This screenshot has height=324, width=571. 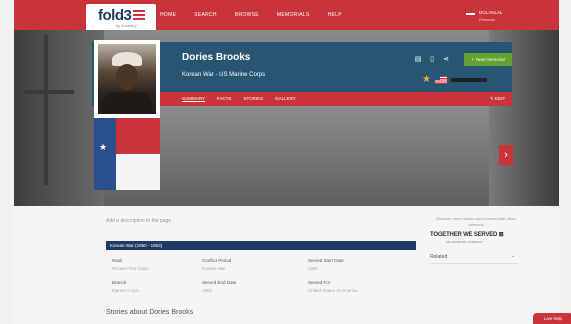 I want to click on portrait-face, so click(x=127, y=77).